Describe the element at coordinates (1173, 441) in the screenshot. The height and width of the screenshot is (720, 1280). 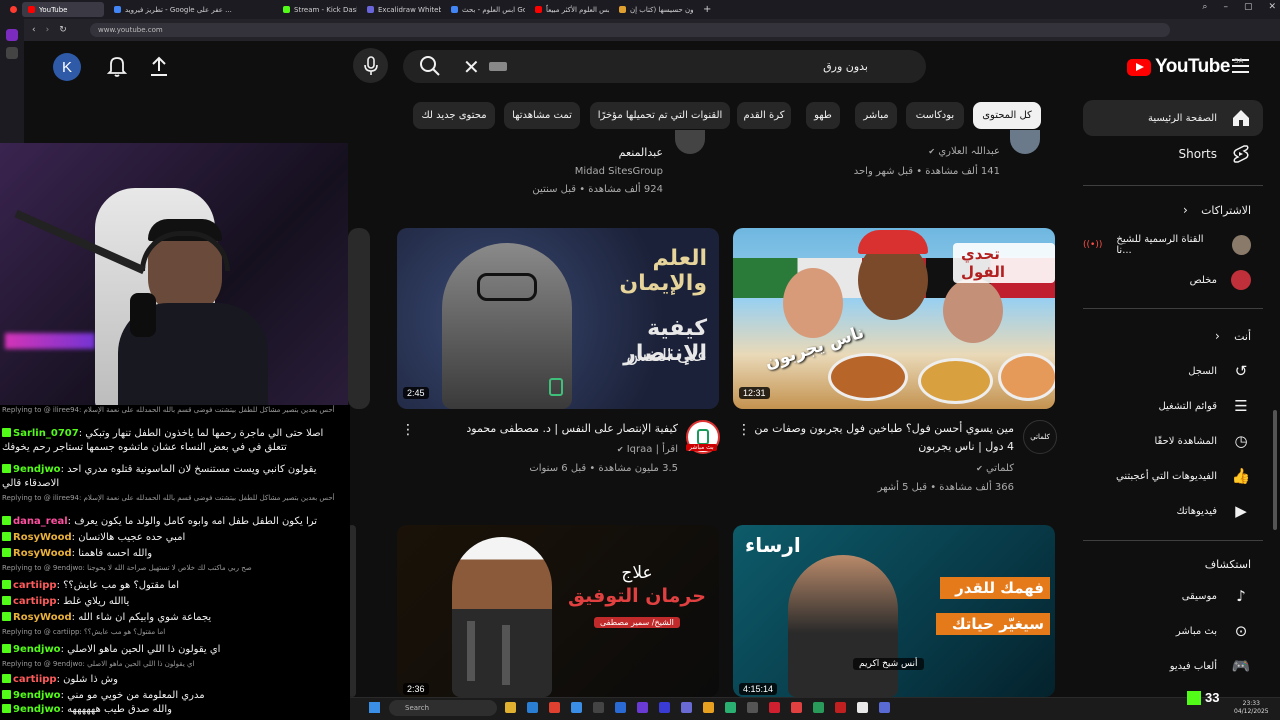
I see `sidebar-item: المشاهدة لاحقًا ◷` at that location.